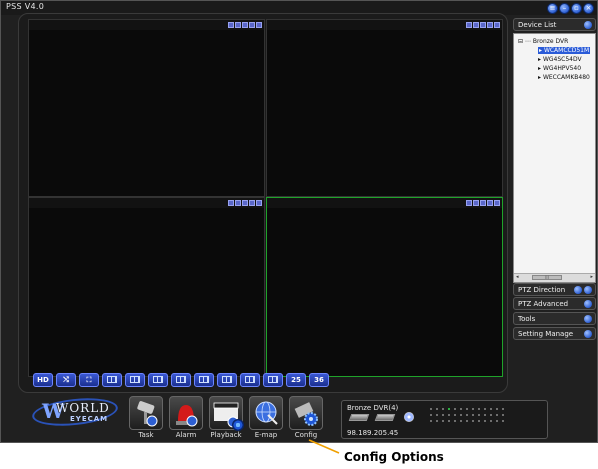  I want to click on world-eyecam-logo: W WORLD EYECAM, so click(81, 412).